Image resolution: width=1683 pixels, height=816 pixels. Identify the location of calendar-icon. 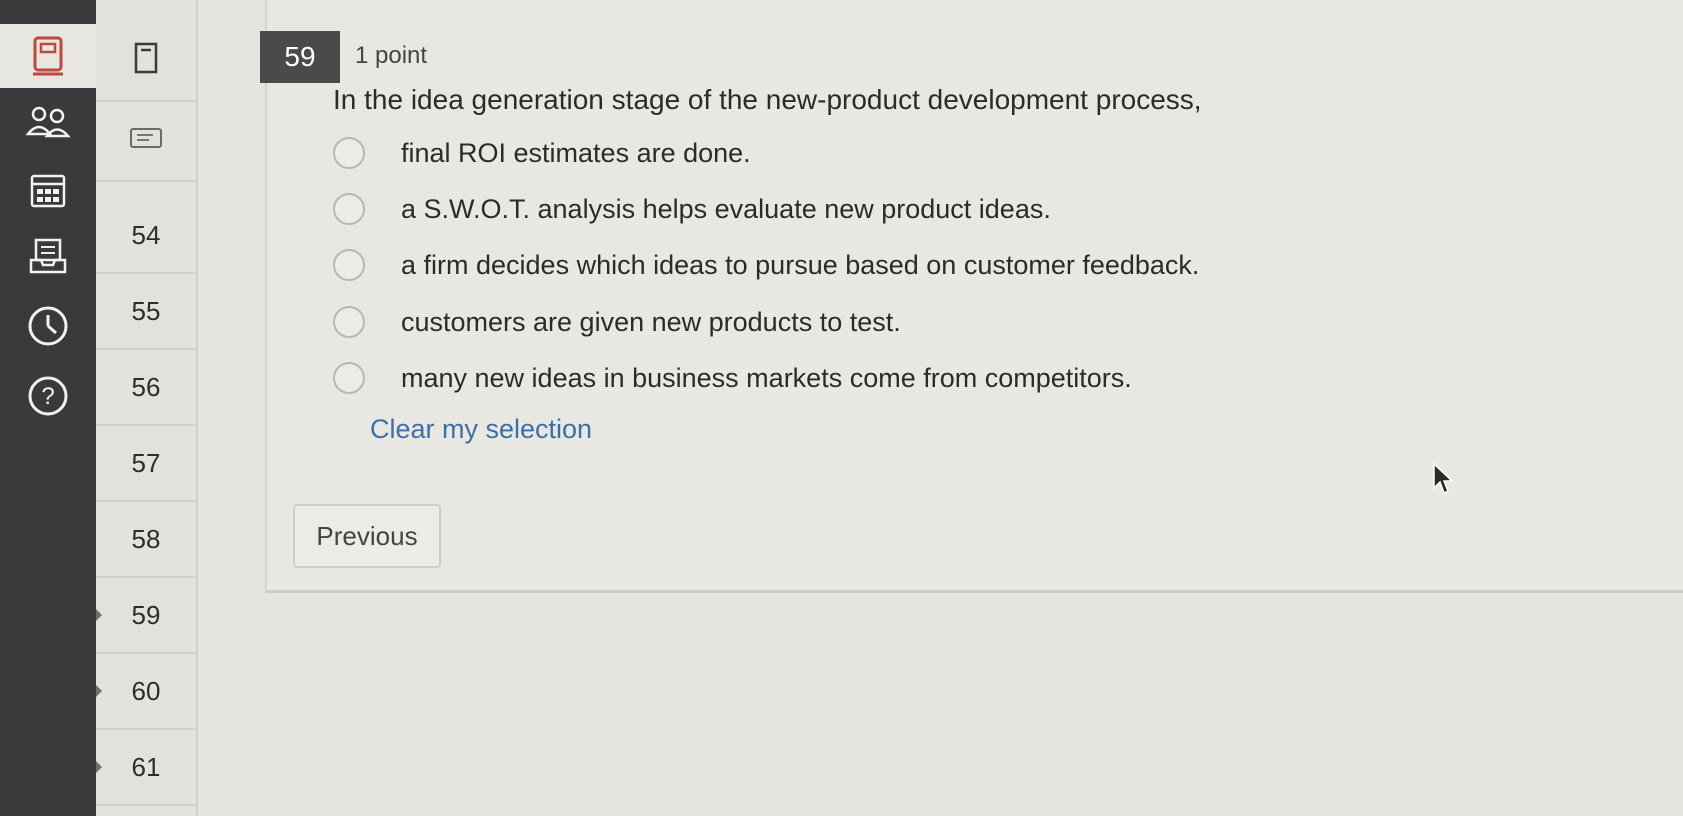
(48, 190).